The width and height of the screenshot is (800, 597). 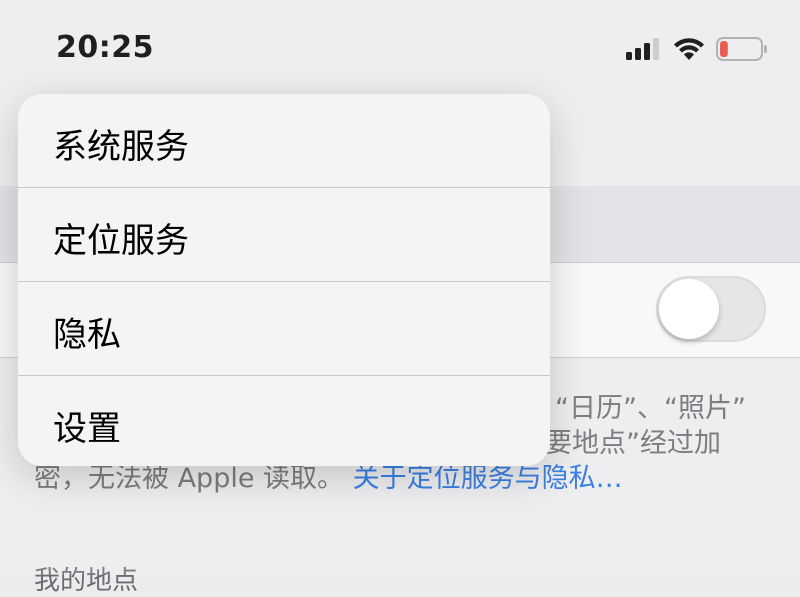 What do you see at coordinates (284, 141) in the screenshot?
I see `menu-item-system-services: 系统服务` at bounding box center [284, 141].